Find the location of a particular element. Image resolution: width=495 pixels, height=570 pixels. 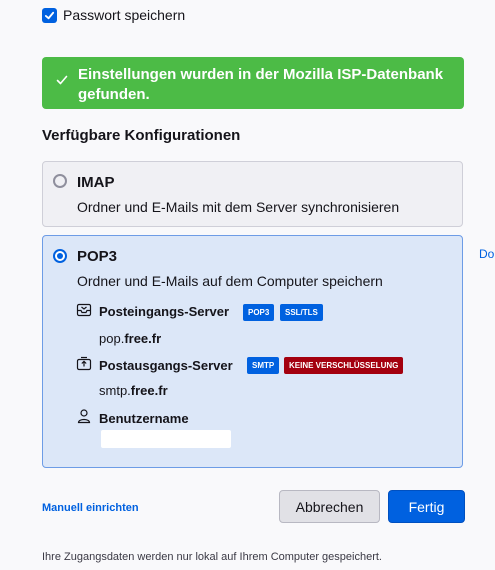

imap-radio is located at coordinates (60, 181).